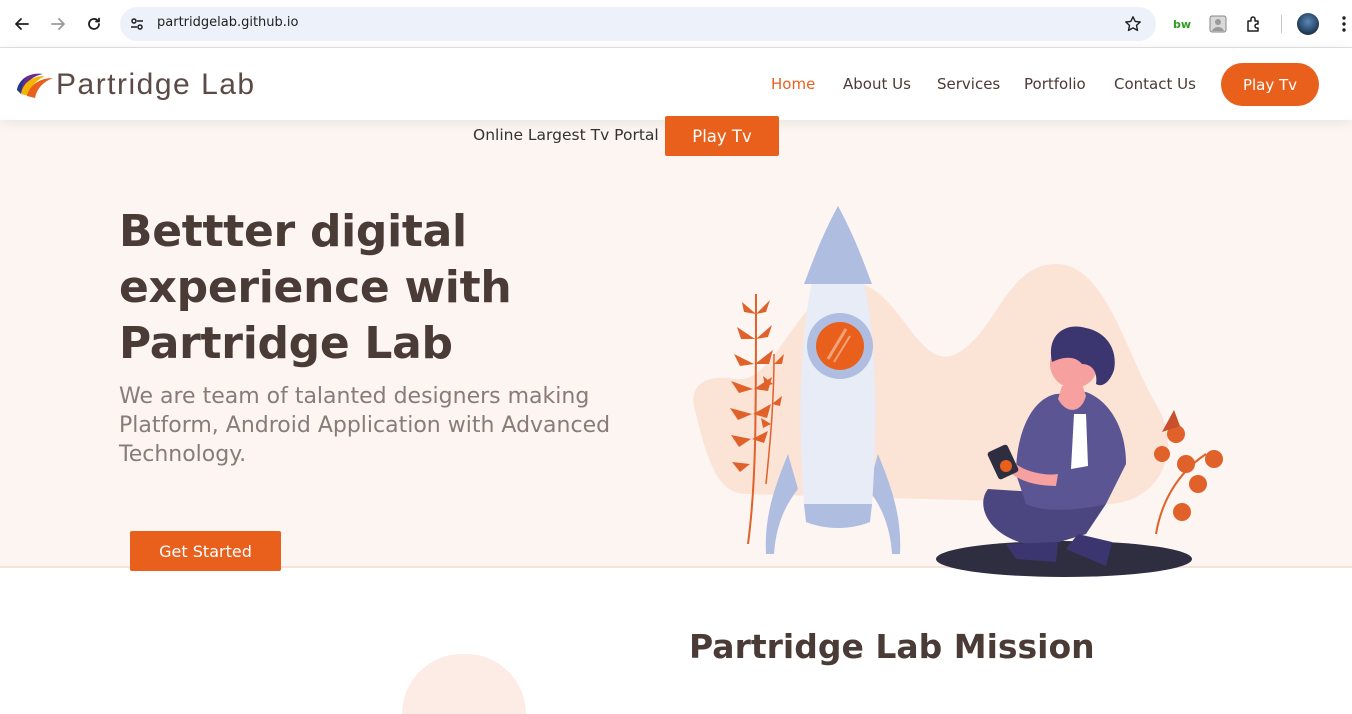 The image size is (1352, 714). What do you see at coordinates (638, 24) in the screenshot?
I see `address-bar: partridgelab.github.io` at bounding box center [638, 24].